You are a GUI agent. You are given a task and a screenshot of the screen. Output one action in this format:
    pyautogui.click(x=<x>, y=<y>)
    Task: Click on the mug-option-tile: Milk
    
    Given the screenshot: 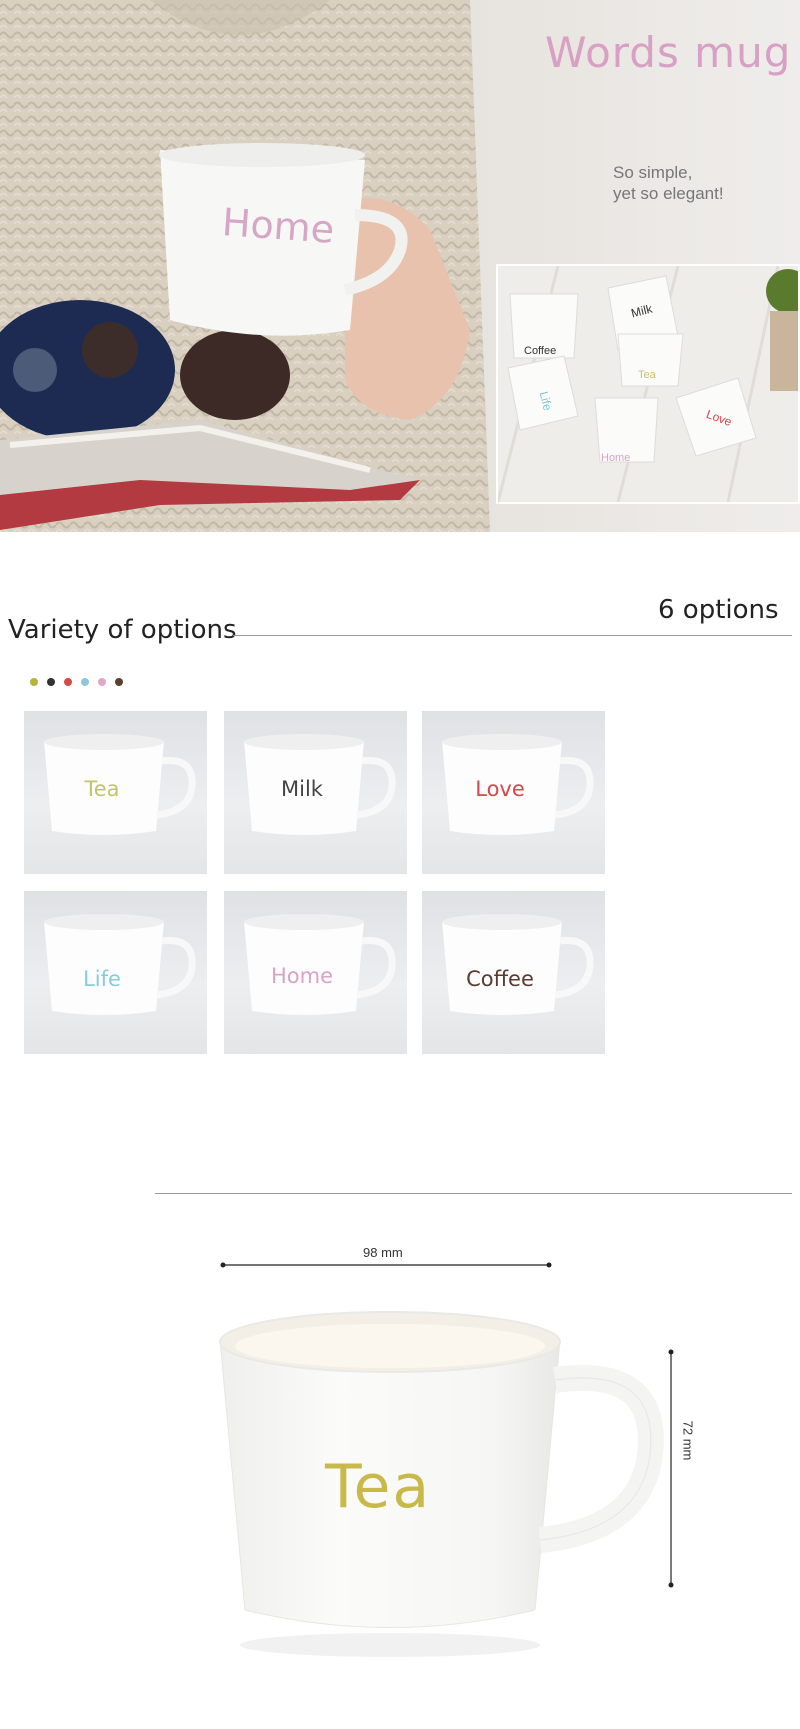 What is the action you would take?
    pyautogui.click(x=315, y=792)
    